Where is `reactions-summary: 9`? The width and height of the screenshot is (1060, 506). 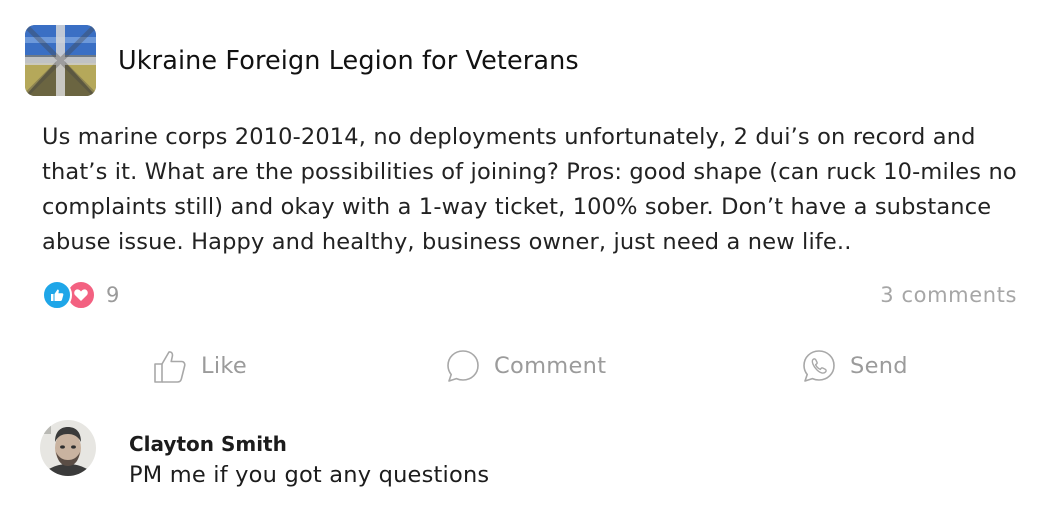
reactions-summary: 9 is located at coordinates (80, 295).